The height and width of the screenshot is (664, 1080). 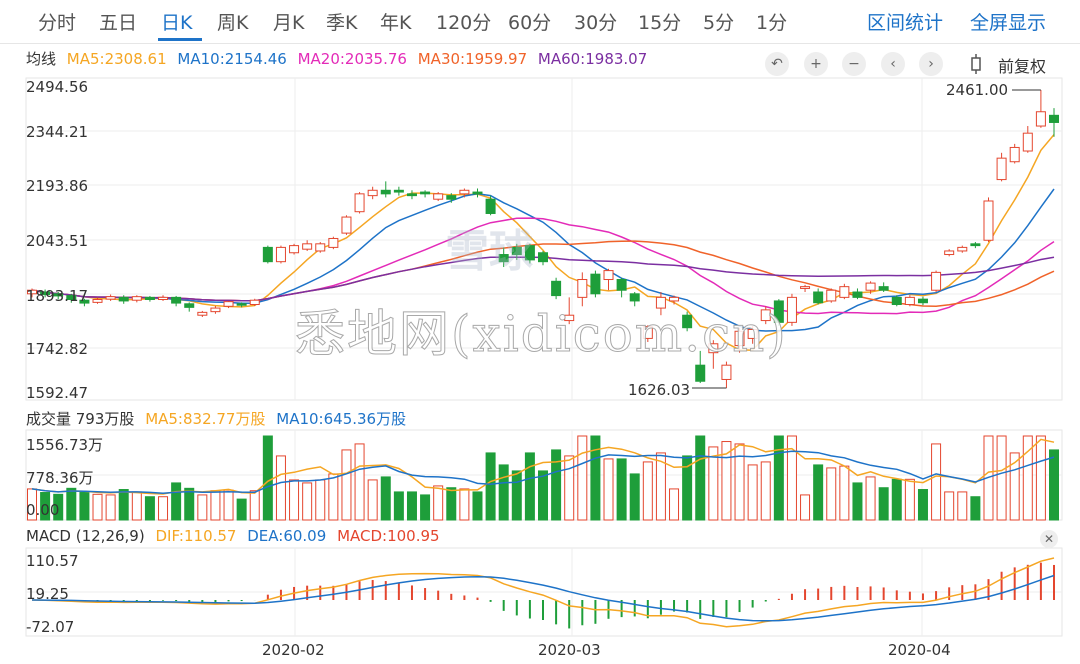 I want to click on macd-value: MACD:100.95, so click(x=388, y=536).